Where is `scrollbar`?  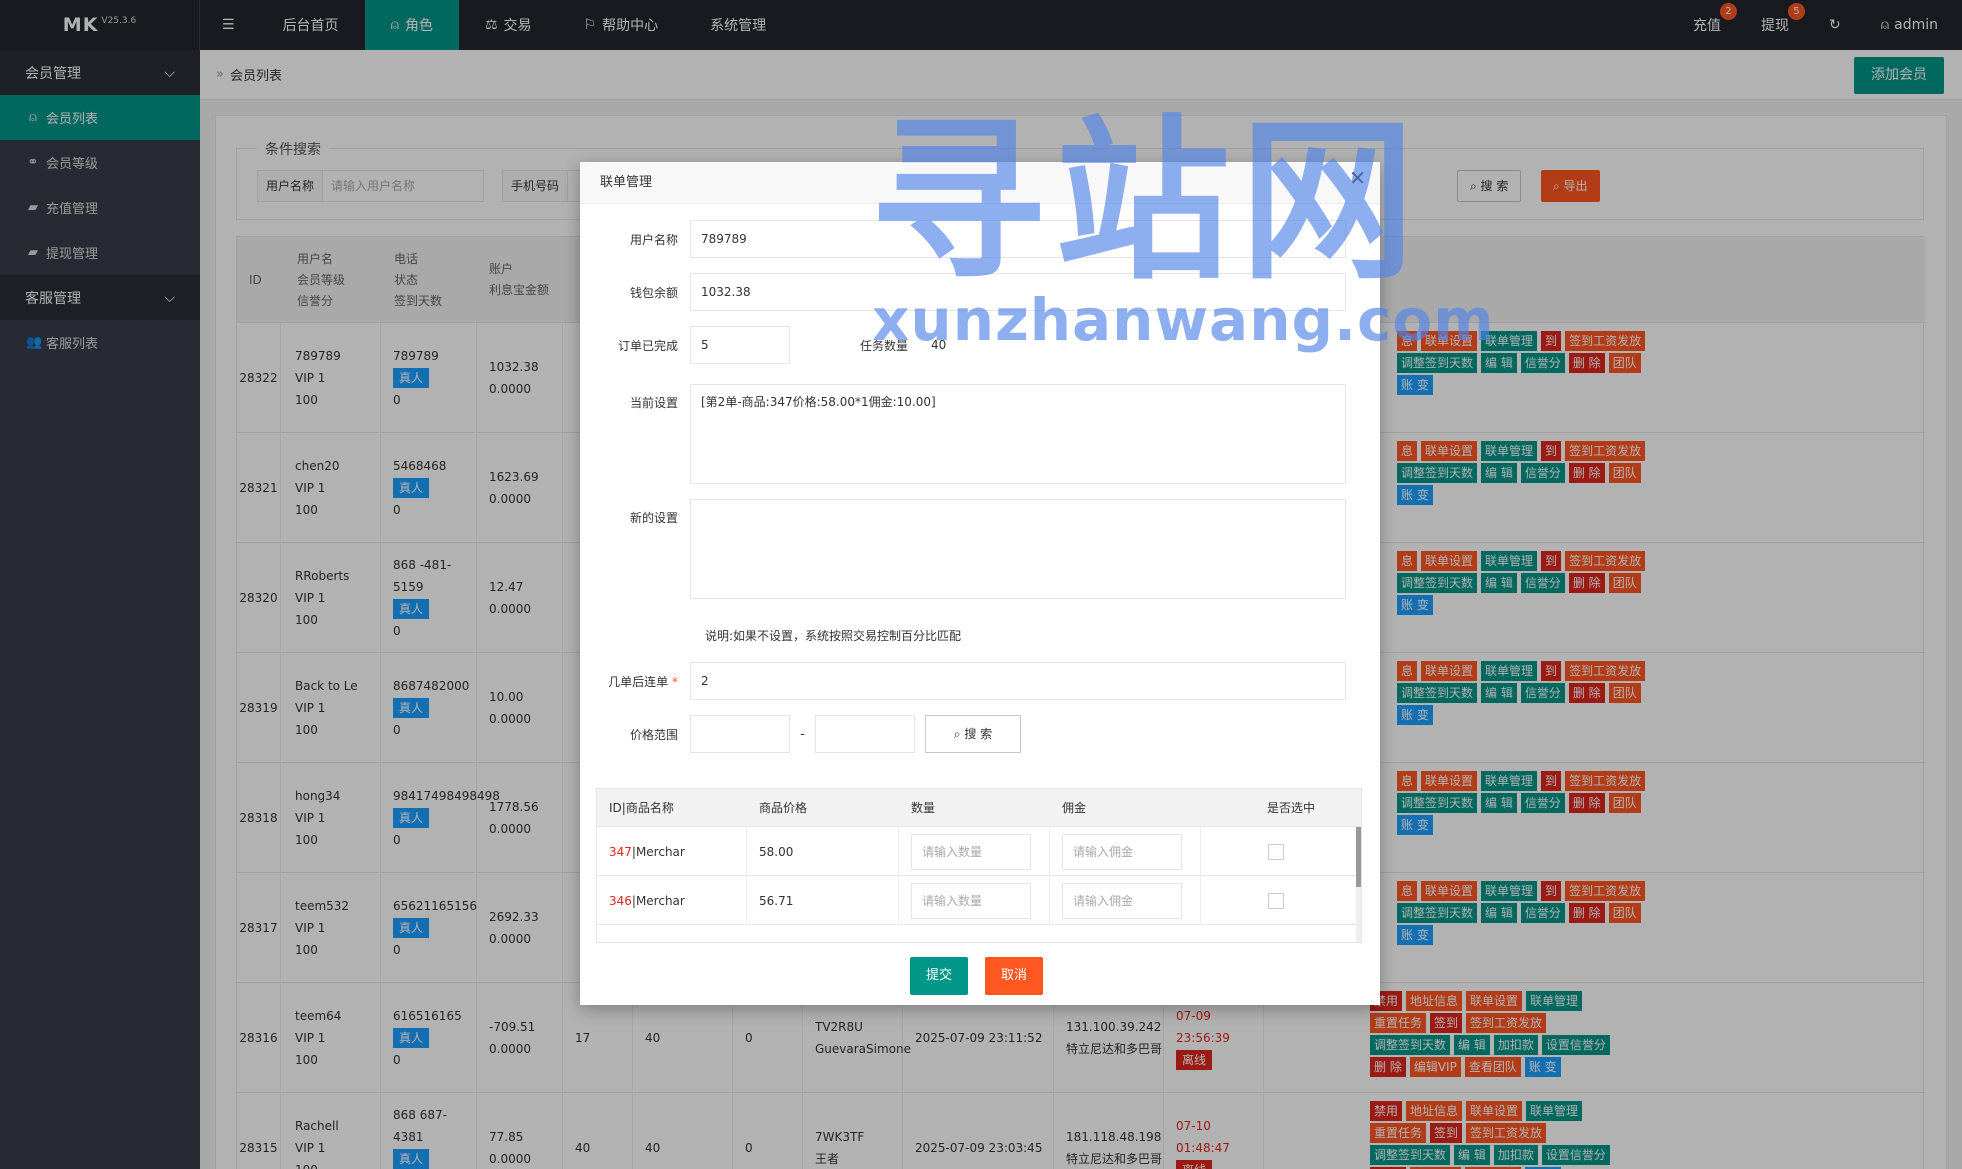 scrollbar is located at coordinates (1358, 884).